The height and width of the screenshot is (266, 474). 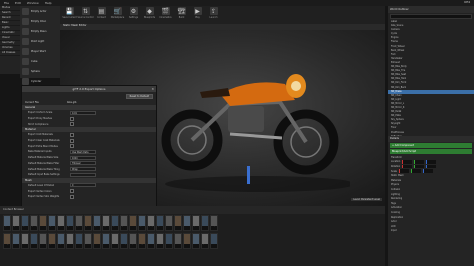 What do you see at coordinates (97, 223) in the screenshot?
I see `asset-thumbnail: M_Glass` at bounding box center [97, 223].